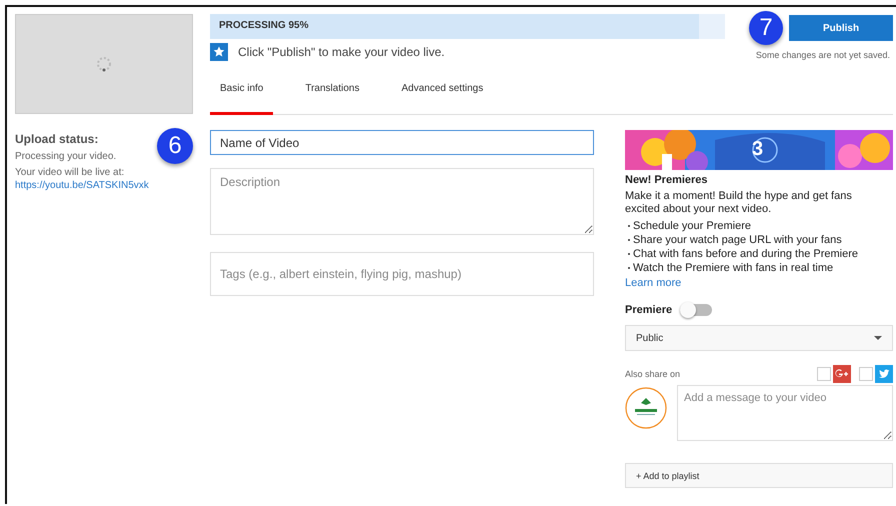 This screenshot has height=506, width=896. I want to click on premiere-toggle, so click(696, 310).